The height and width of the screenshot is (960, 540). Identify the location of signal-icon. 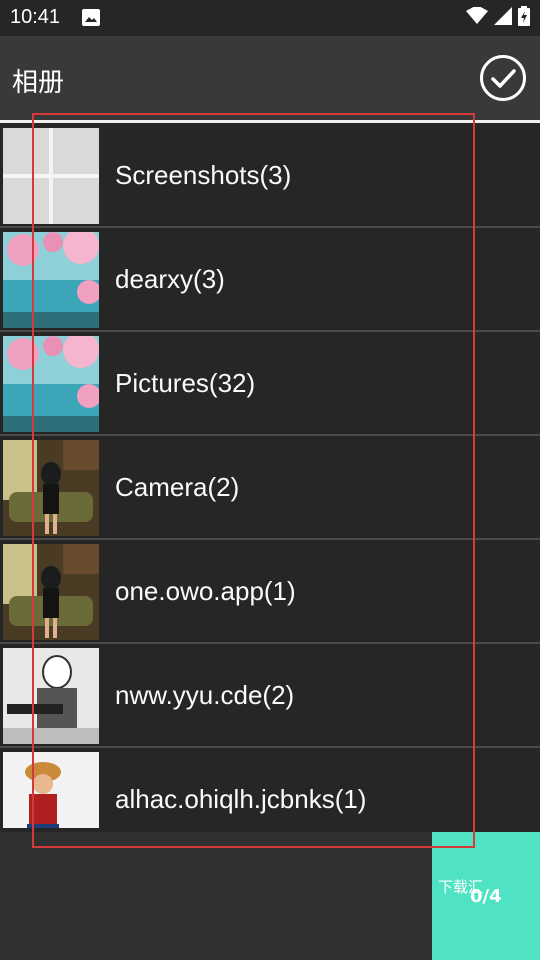
(503, 18).